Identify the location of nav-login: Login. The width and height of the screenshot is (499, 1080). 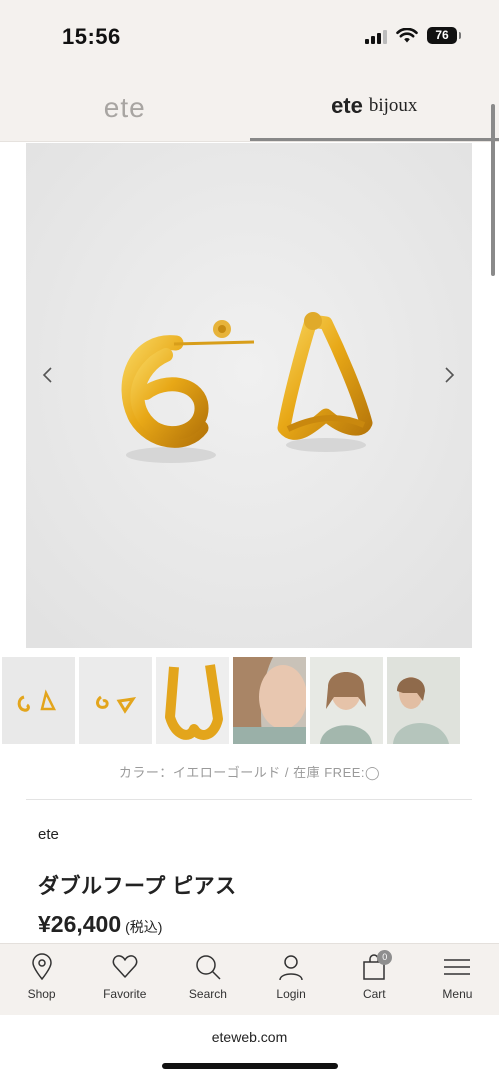
(291, 979).